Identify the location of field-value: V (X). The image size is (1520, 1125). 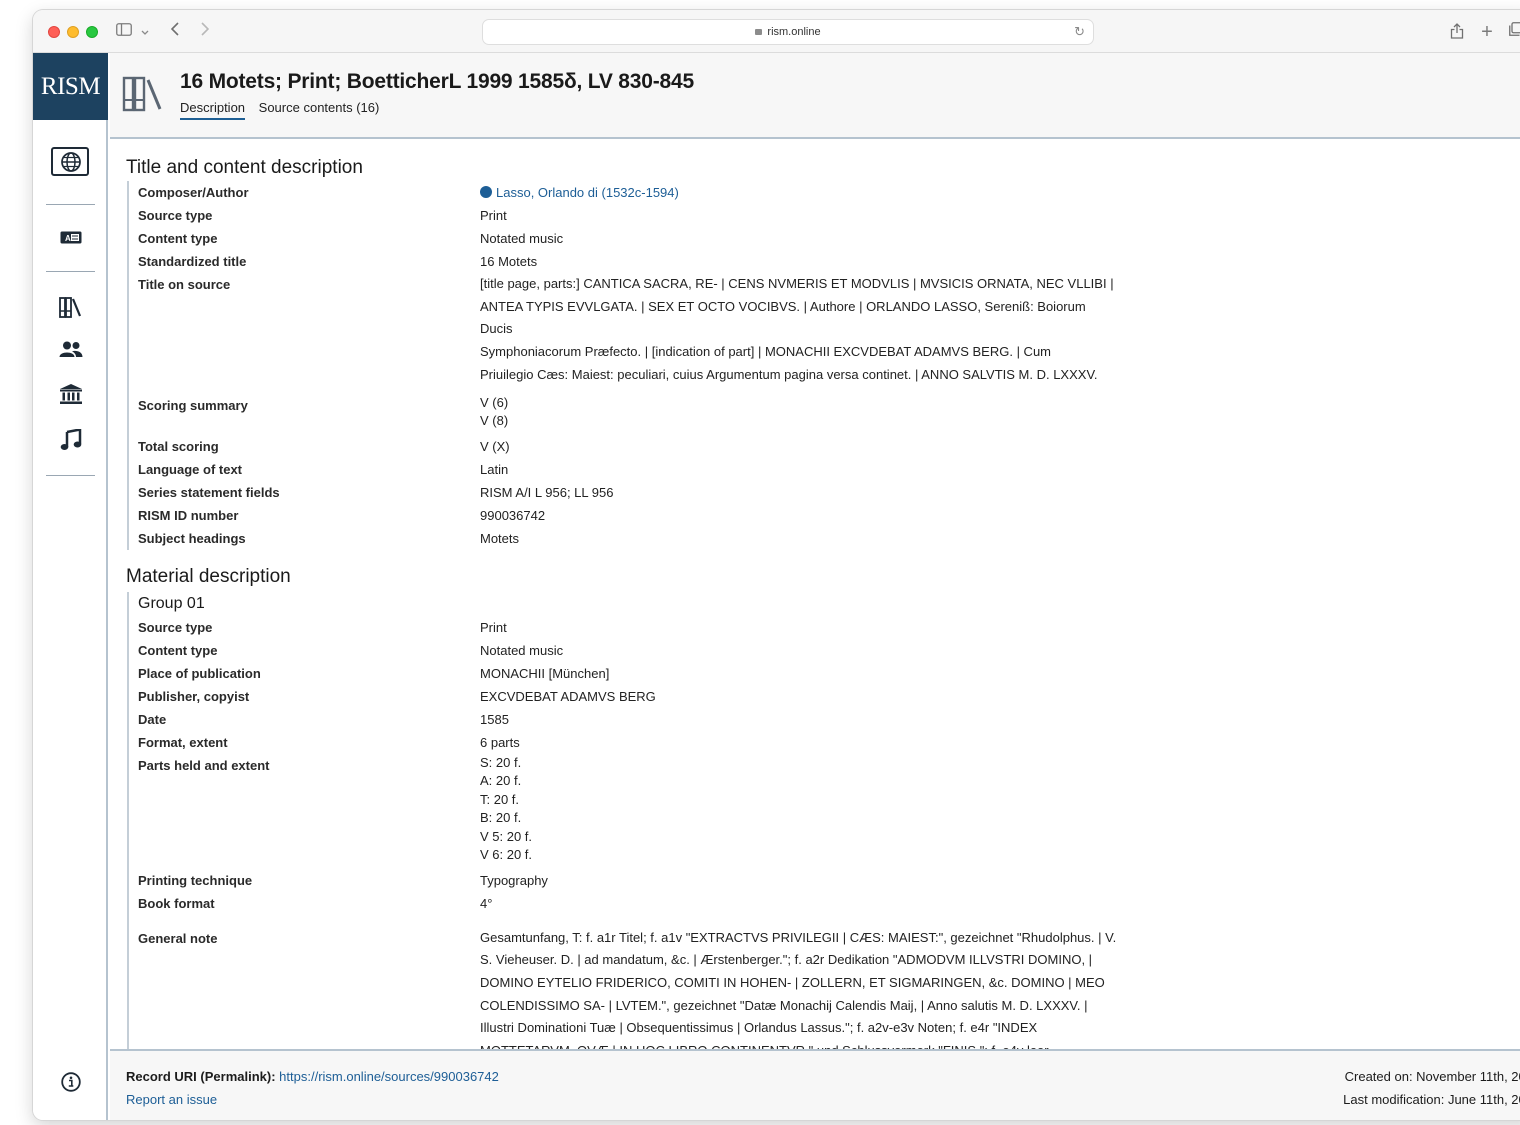
(495, 446).